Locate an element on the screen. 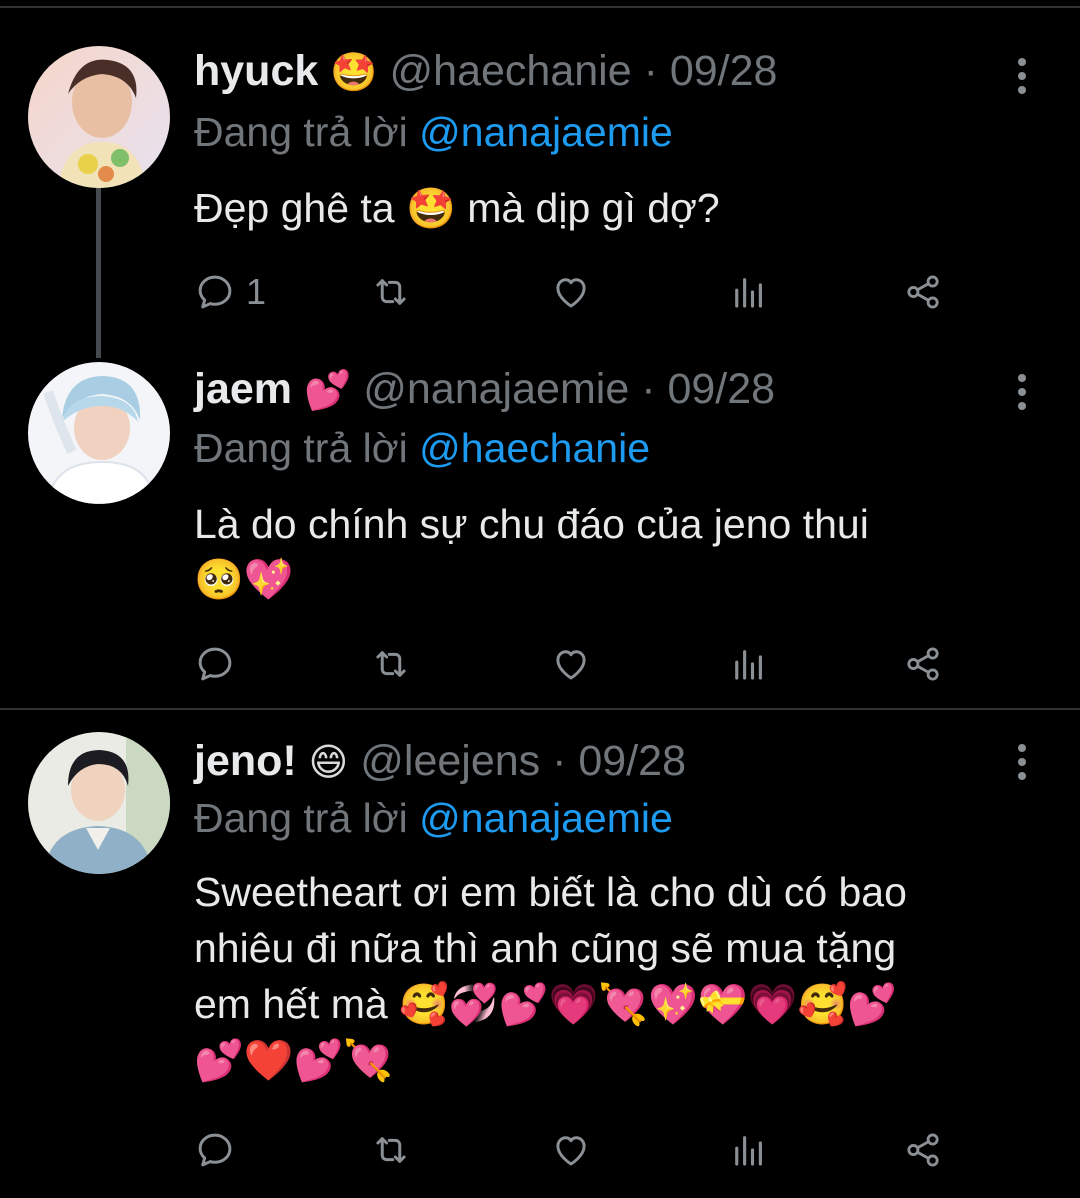 This screenshot has height=1198, width=1080. reply-handle-link: @haechanie is located at coordinates (534, 448).